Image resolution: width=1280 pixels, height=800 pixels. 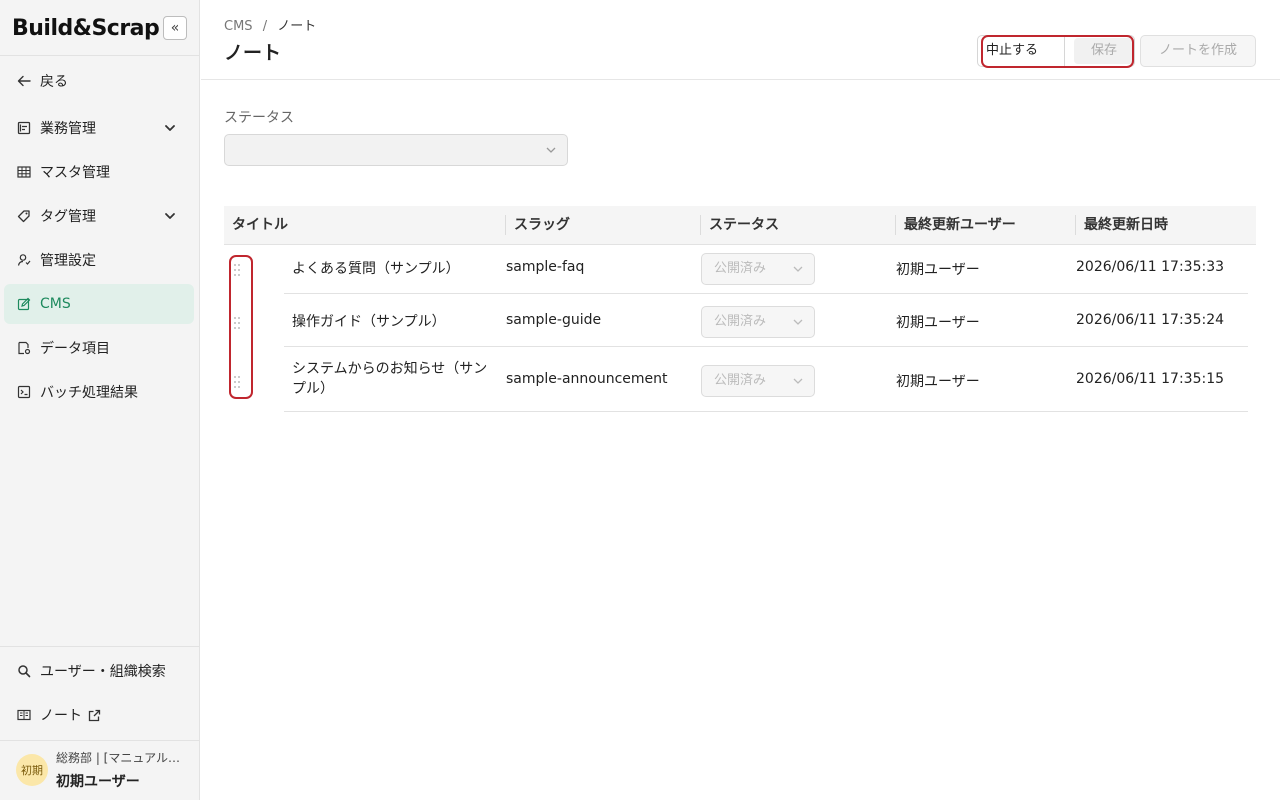 I want to click on cancel-button: 中止する, so click(x=1012, y=51).